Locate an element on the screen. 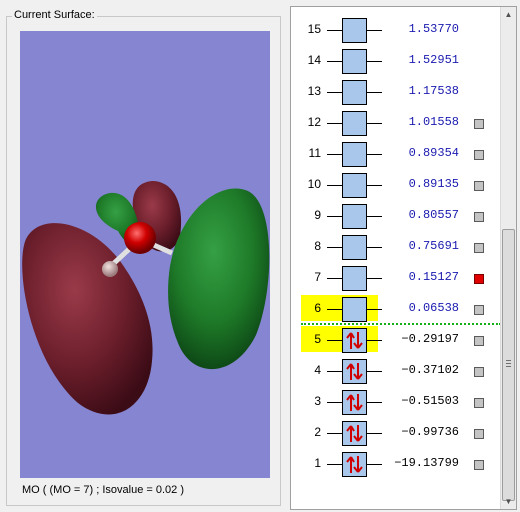 This screenshot has width=520, height=512. mo-energy-value: −19.13799 is located at coordinates (426, 463).